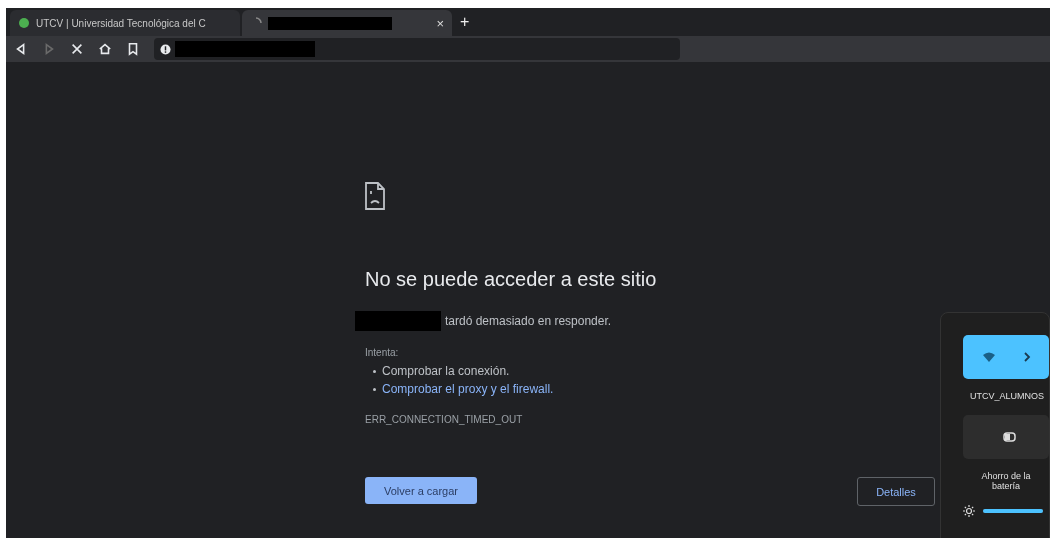 This screenshot has height=538, width=1050. Describe the element at coordinates (1010, 437) in the screenshot. I see `battery-saver-icon` at that location.